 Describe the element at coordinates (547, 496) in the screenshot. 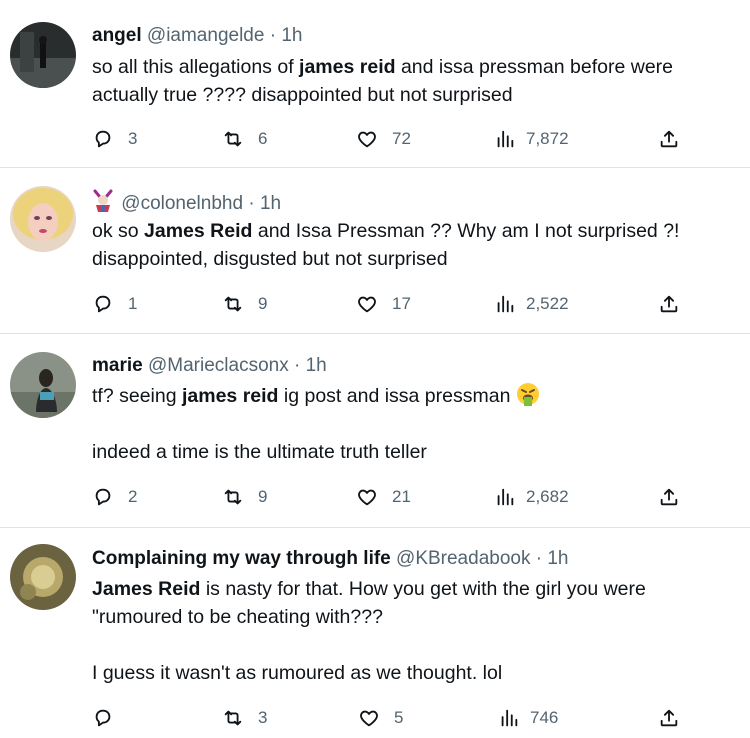

I see `views-count: 2,682` at that location.